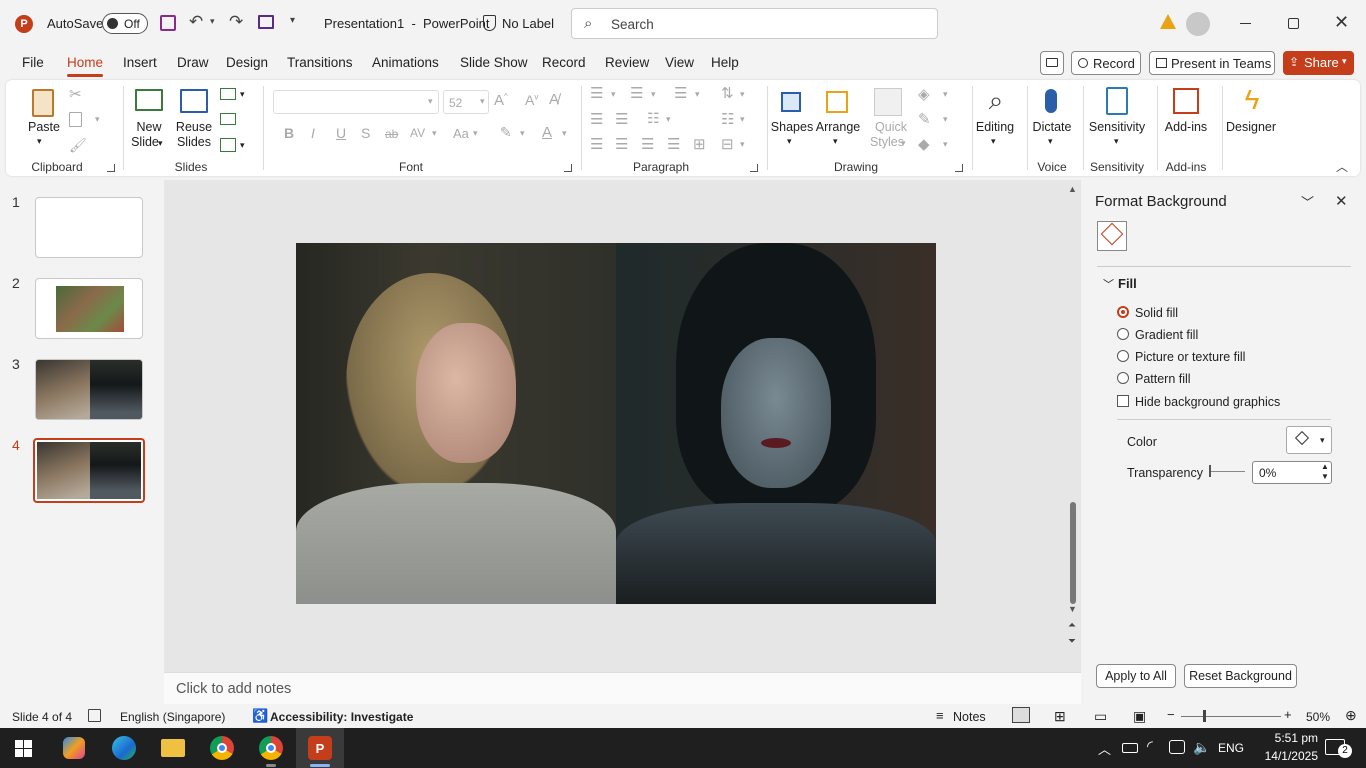 The width and height of the screenshot is (1366, 768). I want to click on input-language: ENG, so click(1231, 748).